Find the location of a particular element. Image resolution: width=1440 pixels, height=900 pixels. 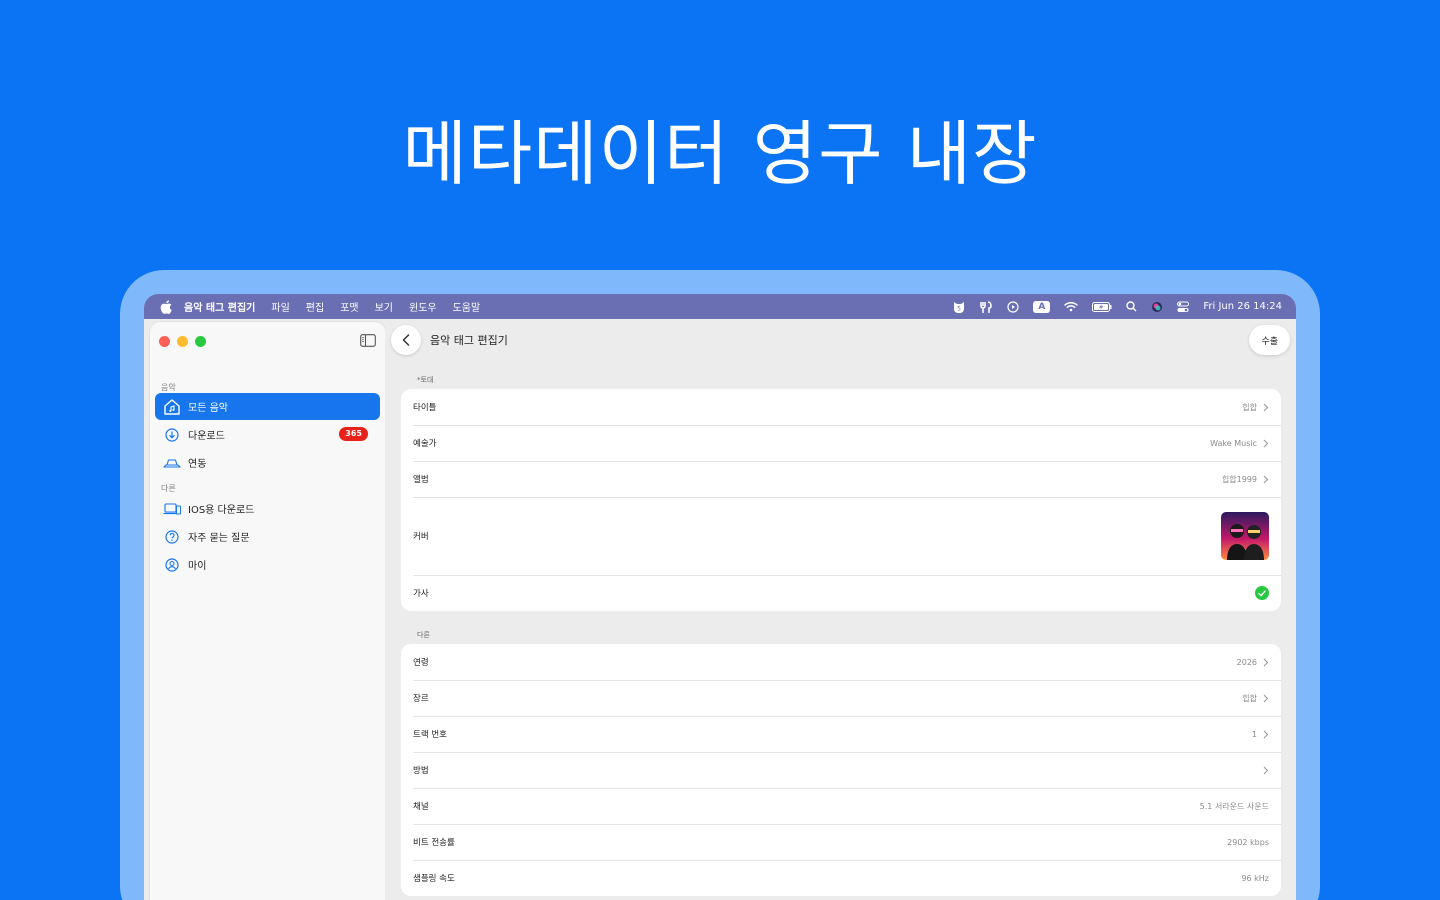

method-row: 방법 is located at coordinates (841, 770).